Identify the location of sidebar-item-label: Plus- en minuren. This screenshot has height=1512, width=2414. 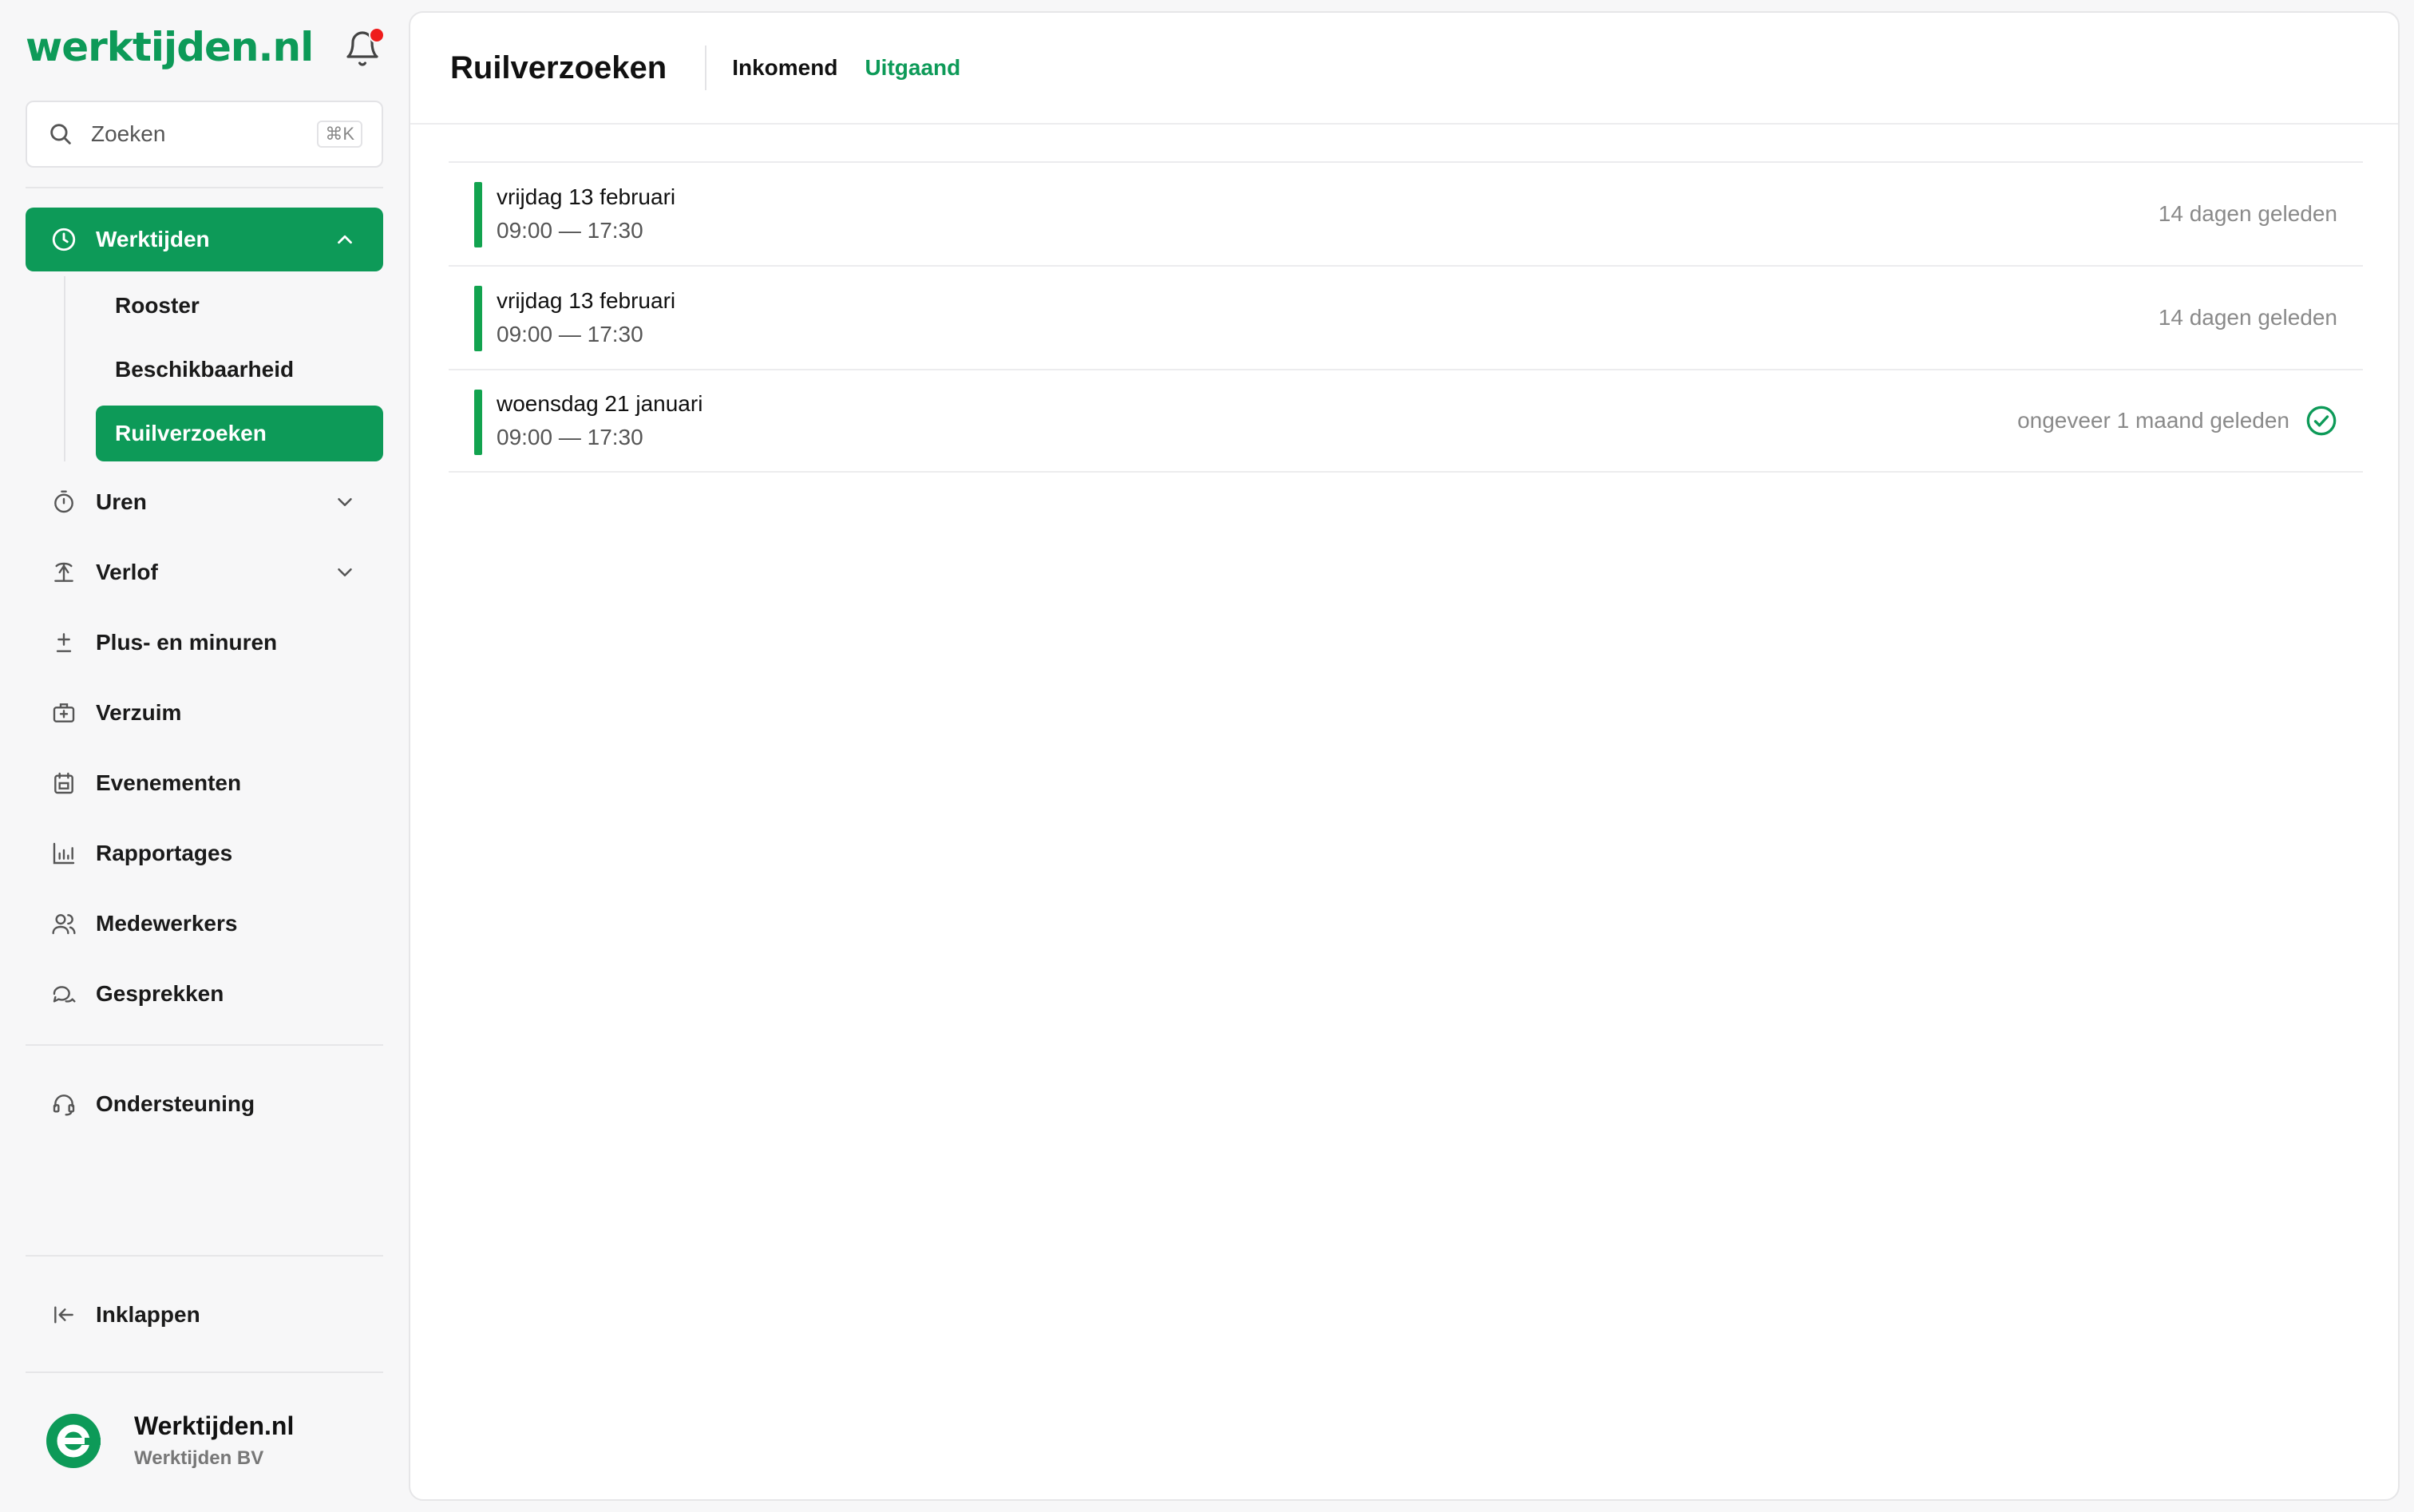
(187, 642).